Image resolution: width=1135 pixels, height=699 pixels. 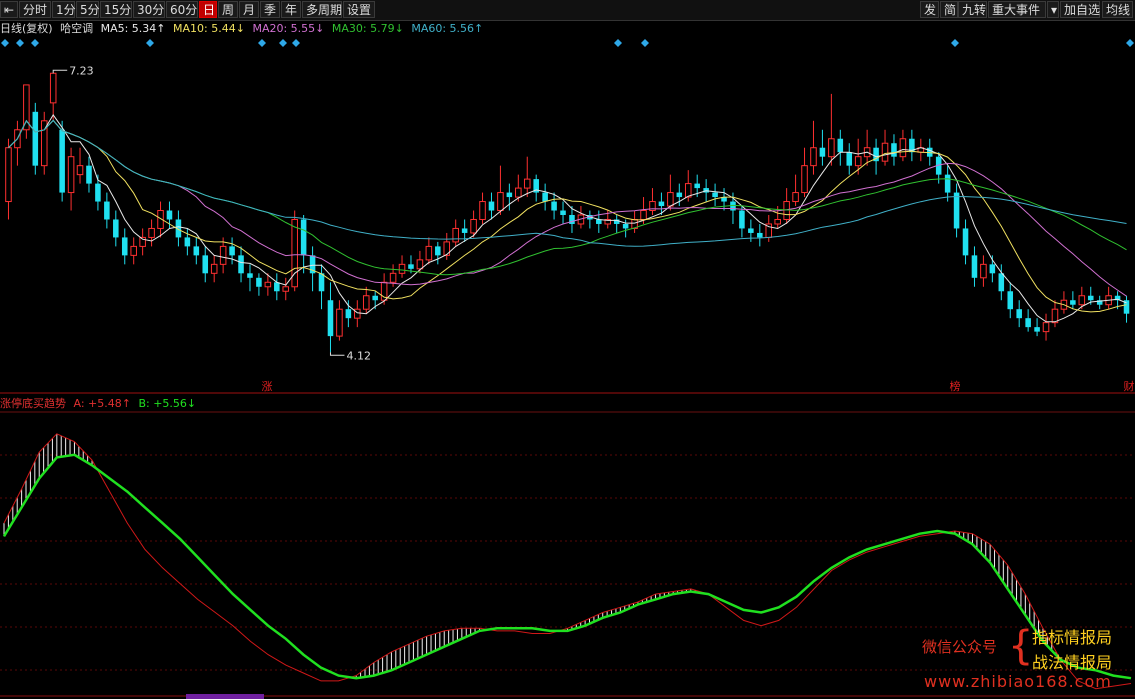 I want to click on watermark-brace: {, so click(x=1021, y=646).